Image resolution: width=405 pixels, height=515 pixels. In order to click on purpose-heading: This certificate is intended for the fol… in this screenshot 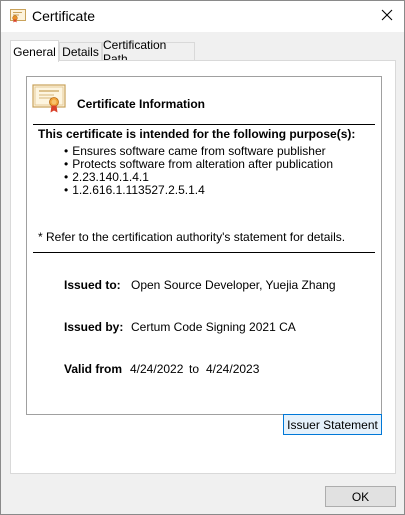, I will do `click(197, 134)`.